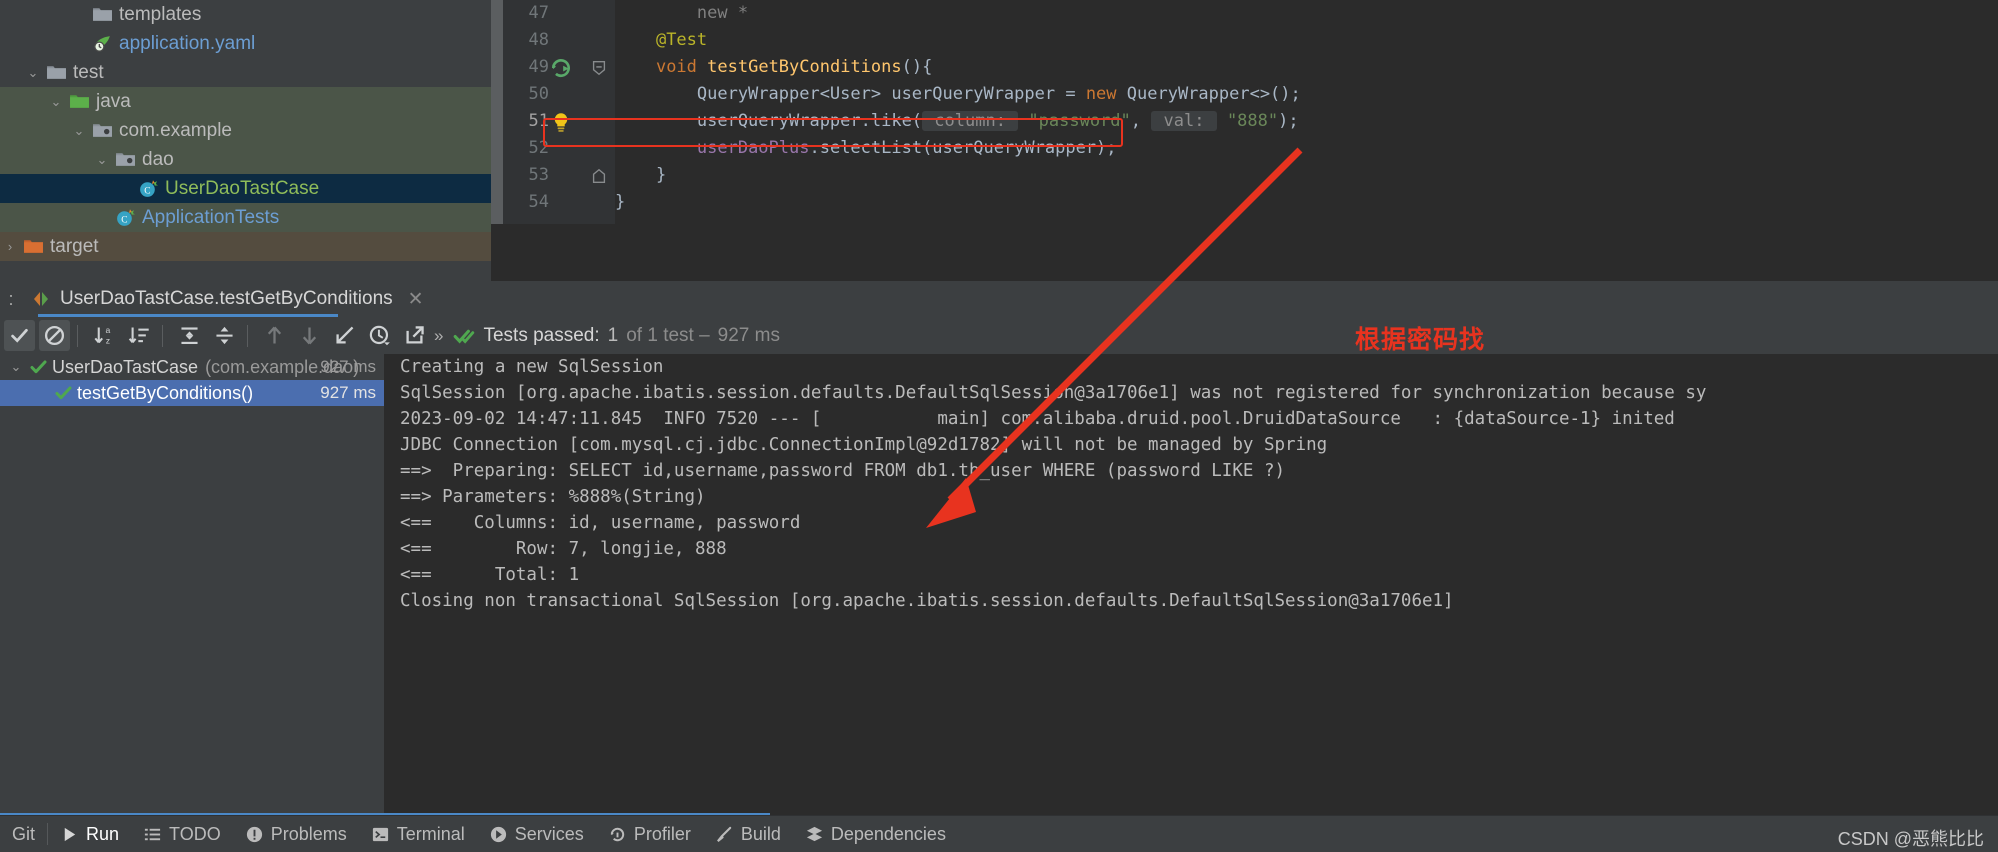 The width and height of the screenshot is (1998, 852). Describe the element at coordinates (11, 299) in the screenshot. I see `run-tab-prefix: :` at that location.